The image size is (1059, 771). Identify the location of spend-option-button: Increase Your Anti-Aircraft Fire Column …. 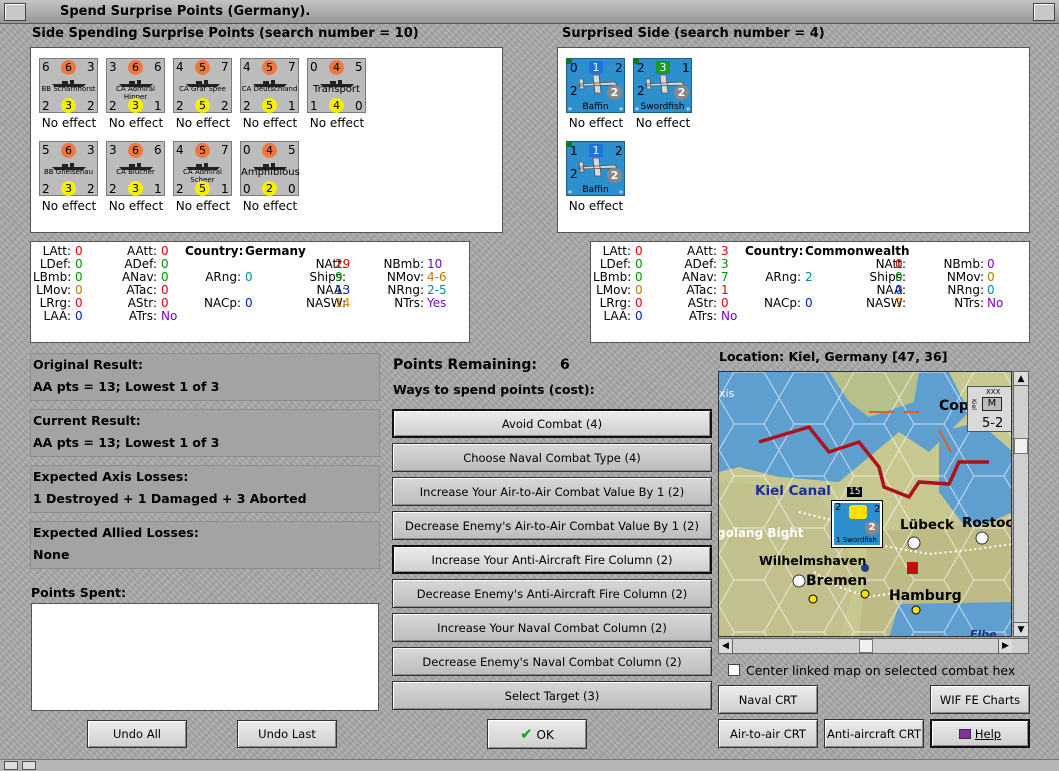
(552, 559).